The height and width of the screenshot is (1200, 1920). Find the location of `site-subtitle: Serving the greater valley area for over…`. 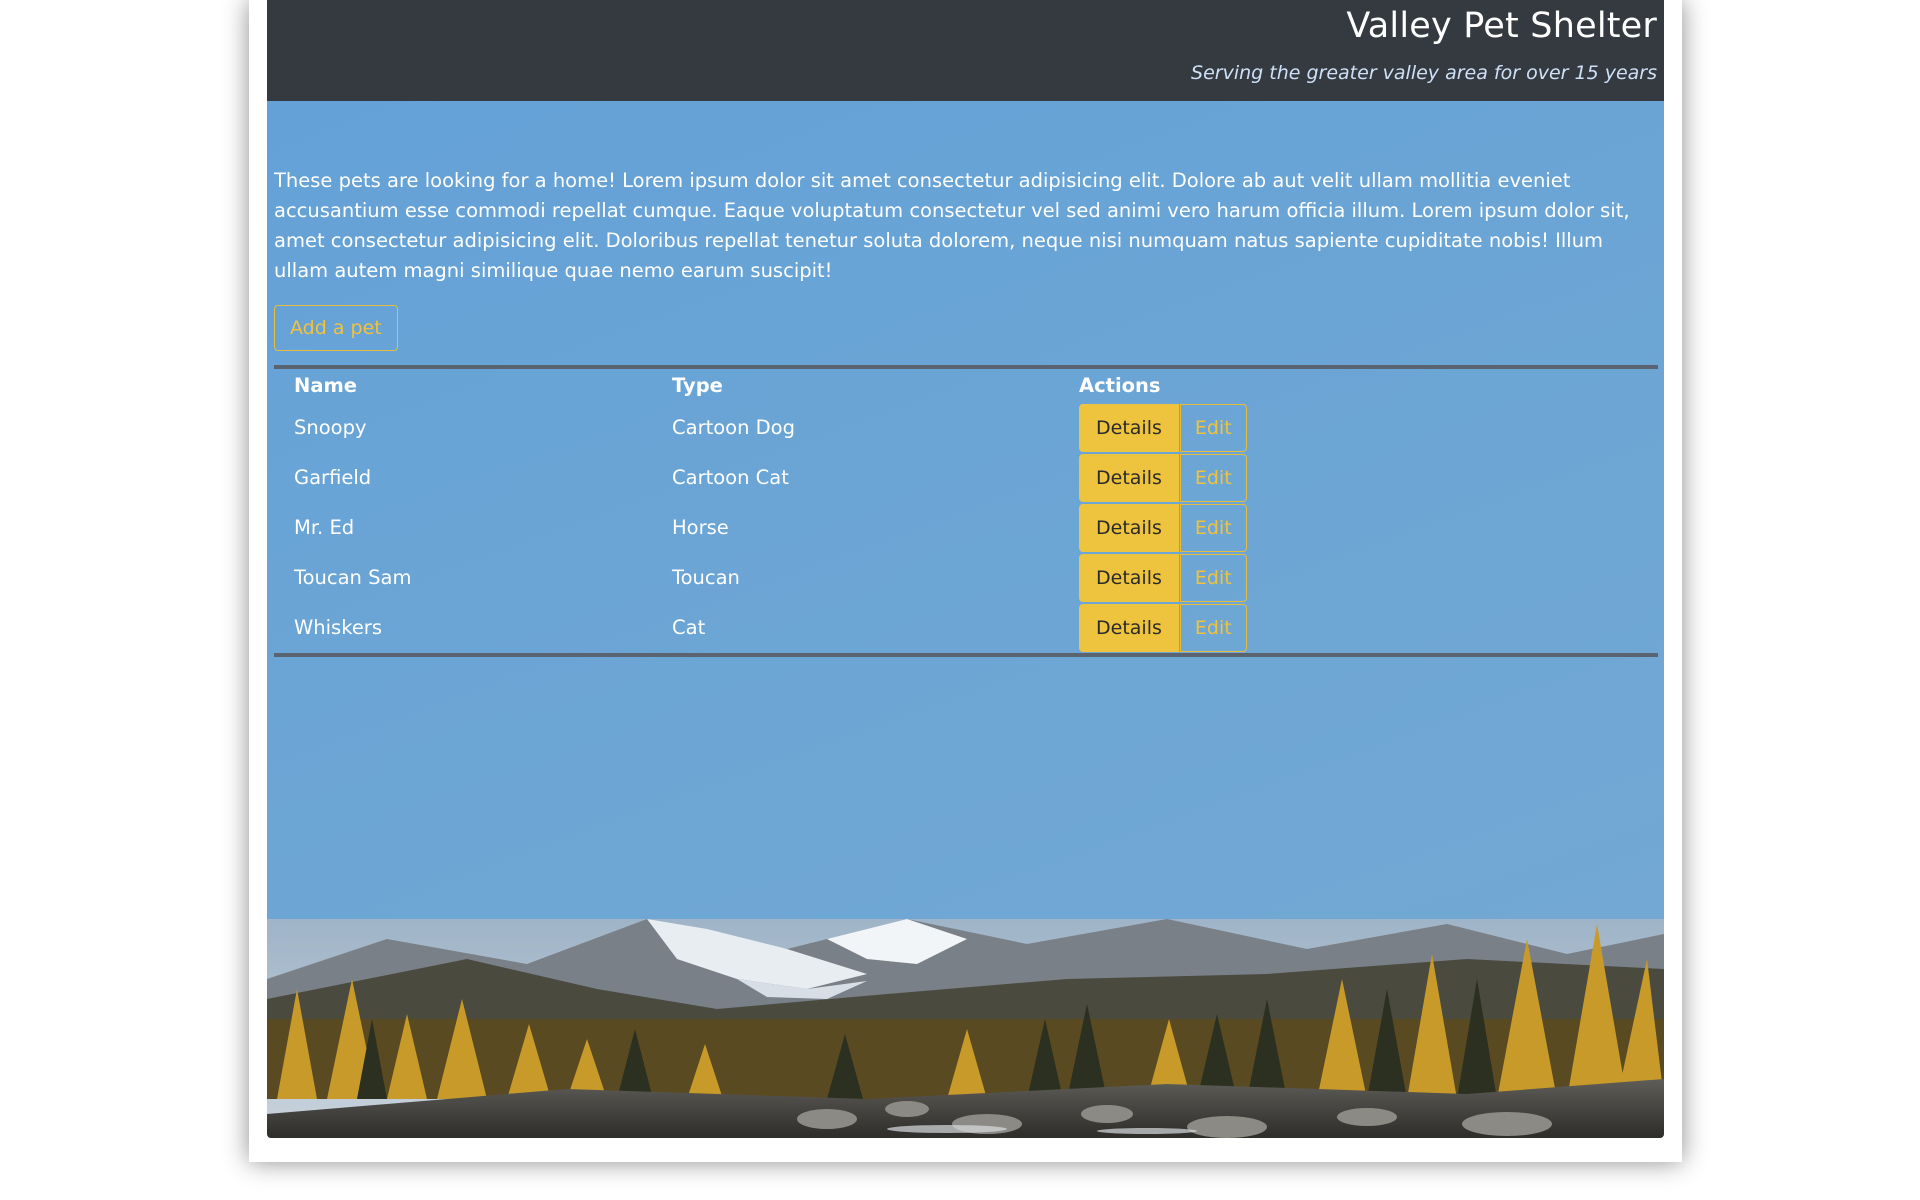

site-subtitle: Serving the greater valley area for over… is located at coordinates (1424, 73).